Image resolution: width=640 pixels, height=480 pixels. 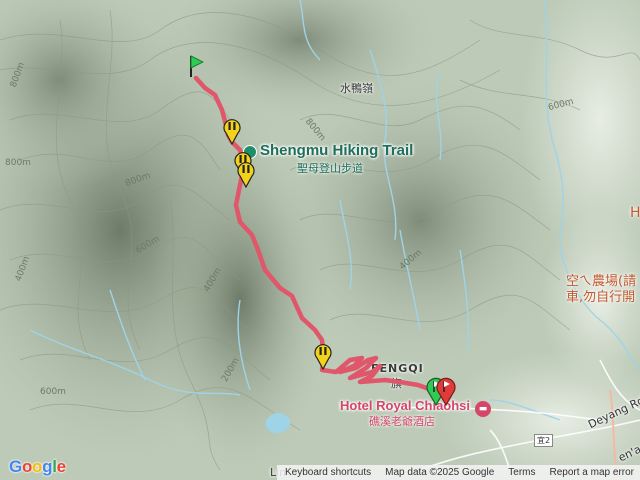 I want to click on report-error-link: Report a map error, so click(x=592, y=472).